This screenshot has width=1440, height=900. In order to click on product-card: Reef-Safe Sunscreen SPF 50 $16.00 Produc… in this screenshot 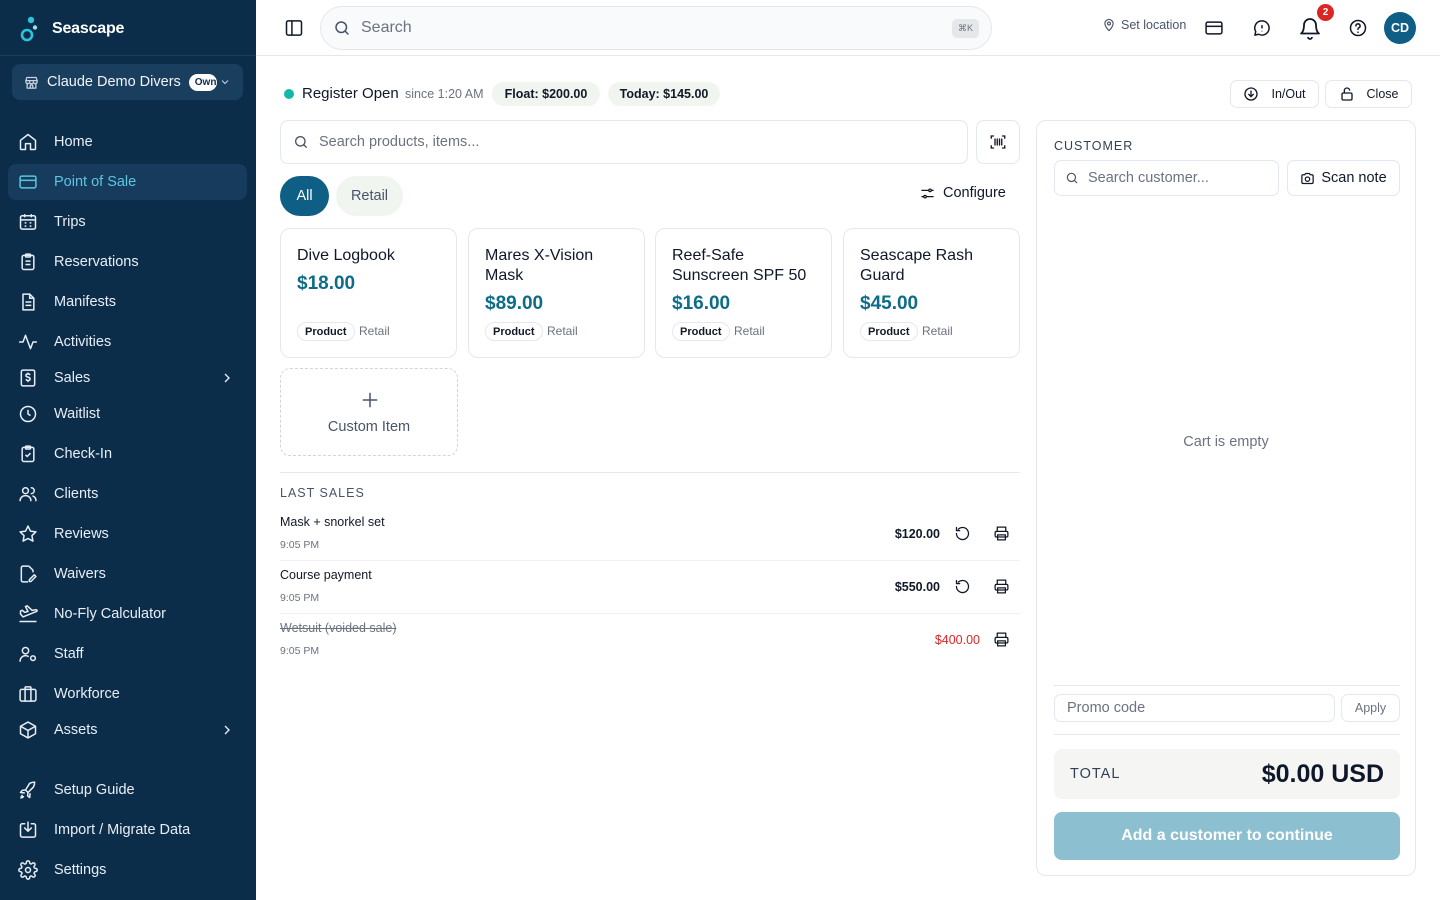, I will do `click(743, 293)`.